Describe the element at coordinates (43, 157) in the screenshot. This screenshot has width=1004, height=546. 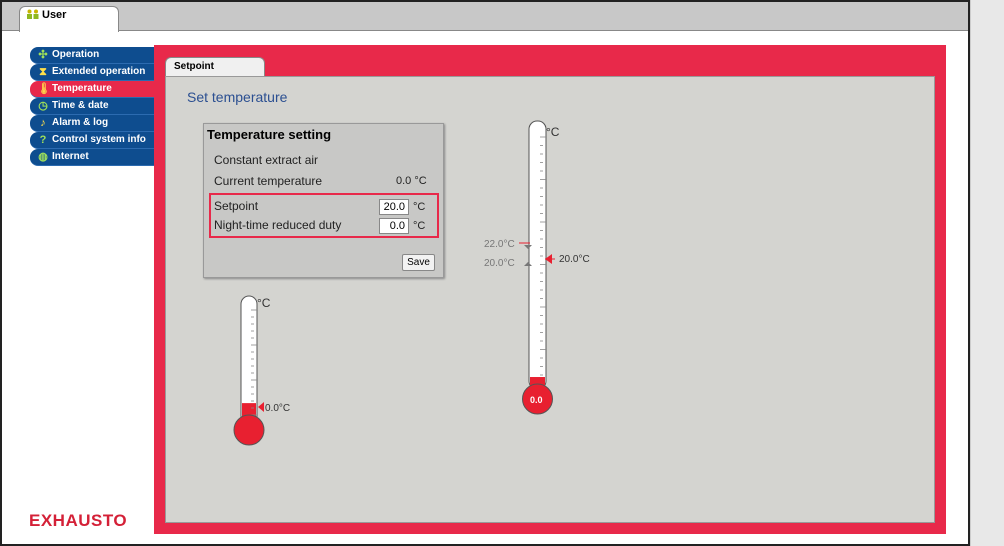
I see `globe-icon: ◍` at that location.